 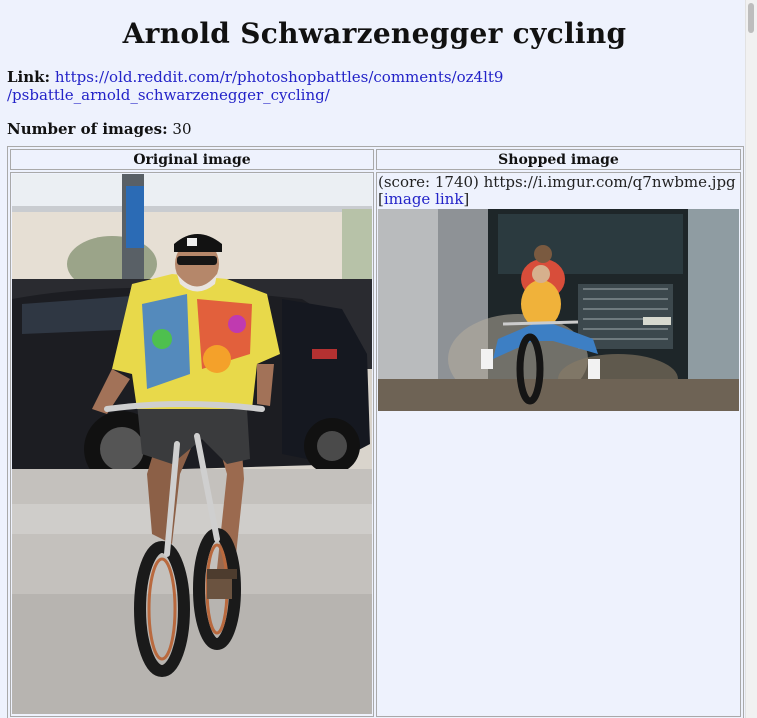 I want to click on table-header-row: Original image Shopped image, so click(x=375, y=159).